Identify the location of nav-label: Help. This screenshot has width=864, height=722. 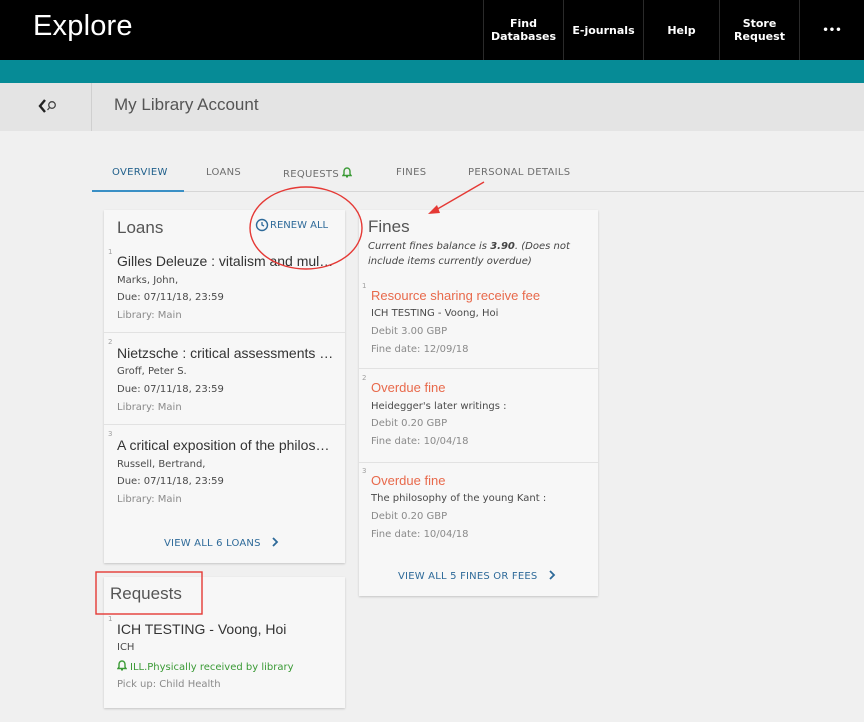
(681, 30).